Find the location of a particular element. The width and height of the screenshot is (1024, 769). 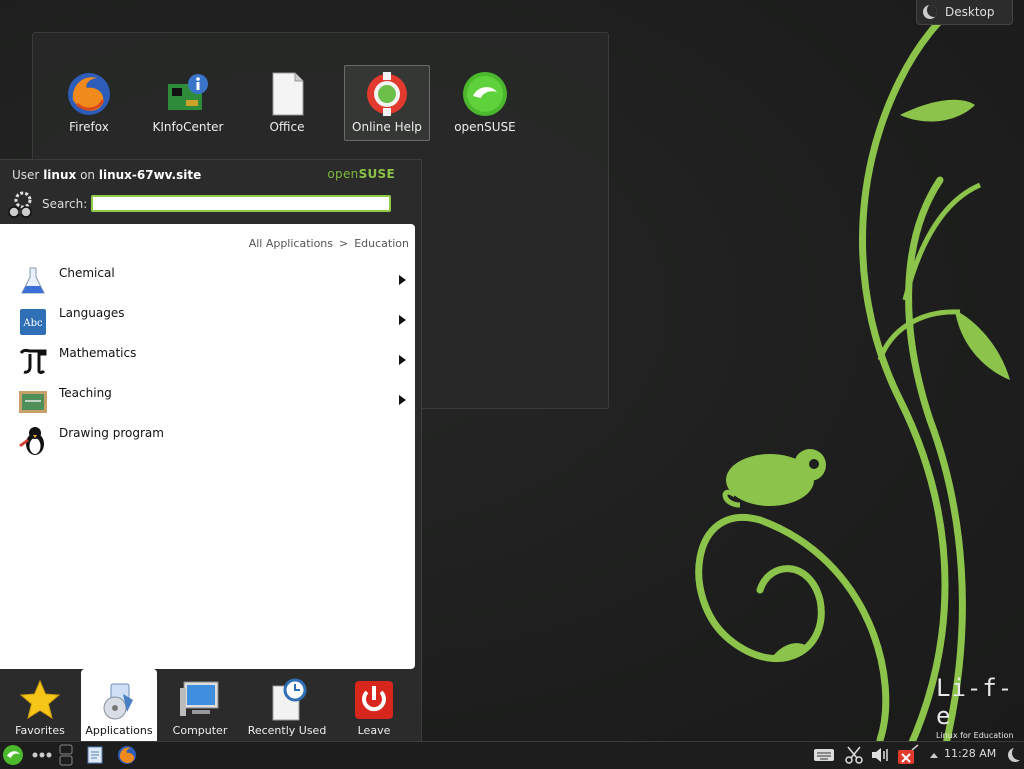

breadcrumb-education: Education is located at coordinates (381, 243).